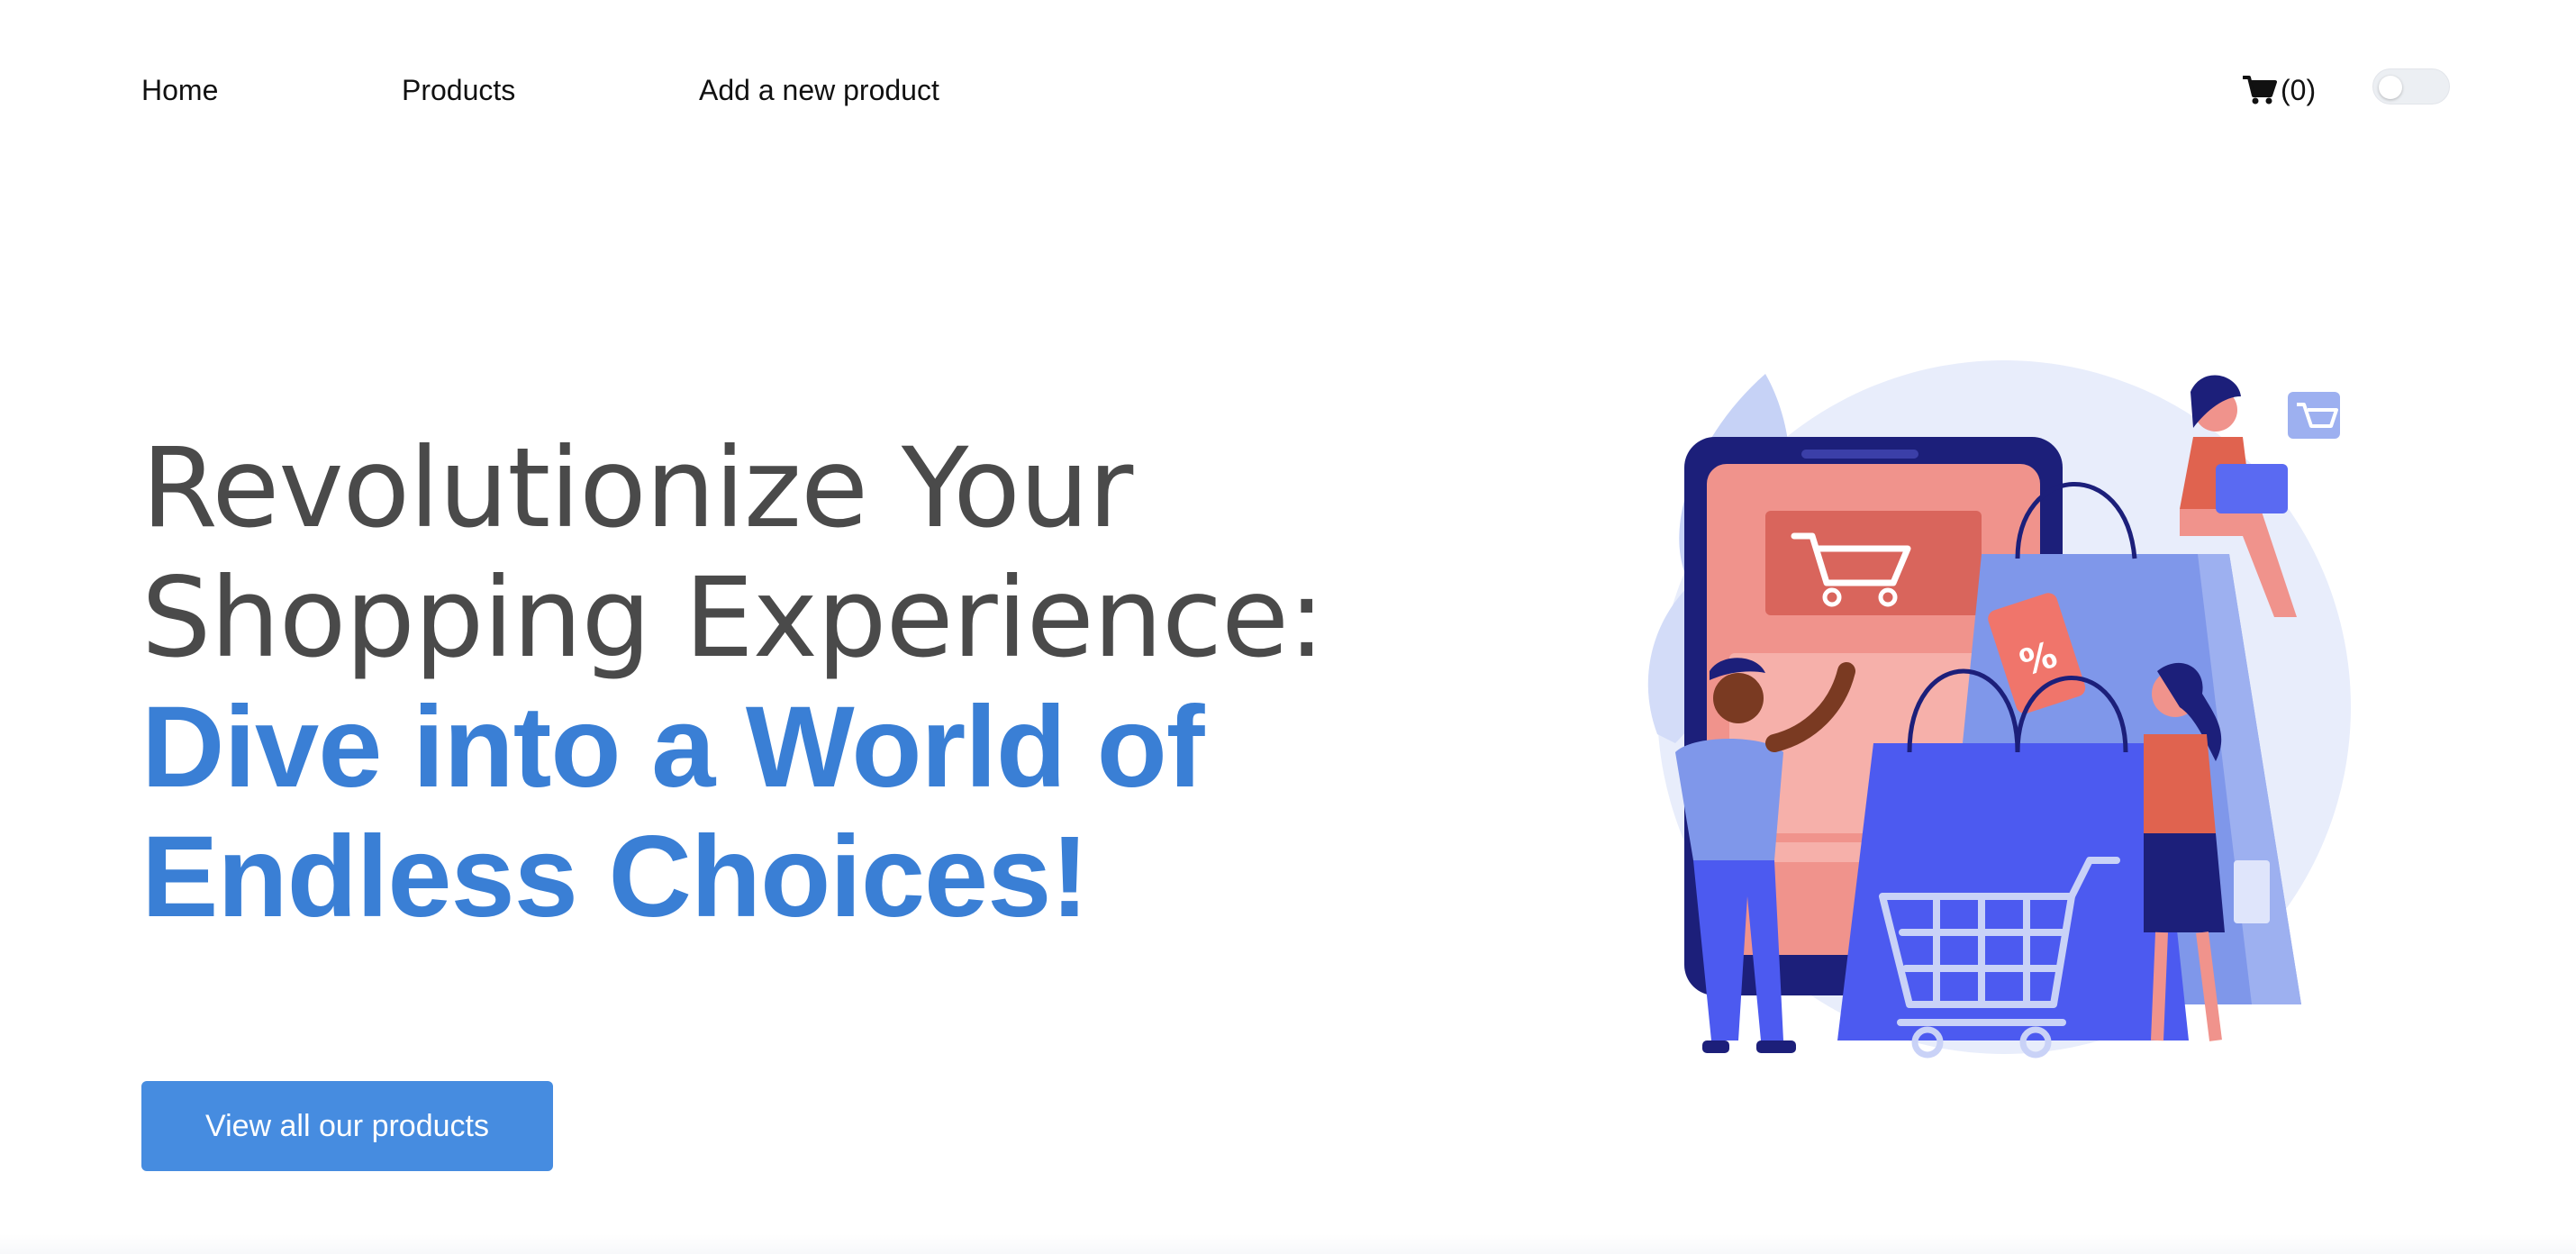 The height and width of the screenshot is (1254, 2576). What do you see at coordinates (2390, 87) in the screenshot?
I see `toggle-knob` at bounding box center [2390, 87].